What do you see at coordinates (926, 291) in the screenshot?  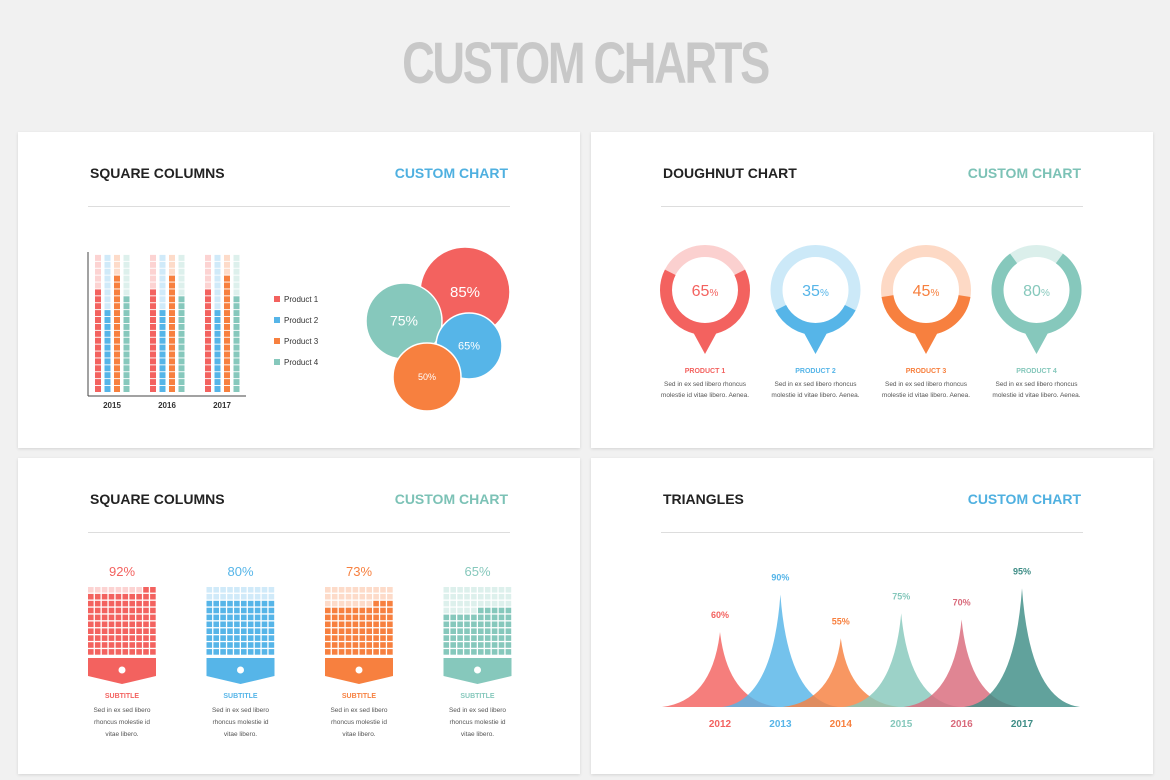 I see `doughnut-value: 45%` at bounding box center [926, 291].